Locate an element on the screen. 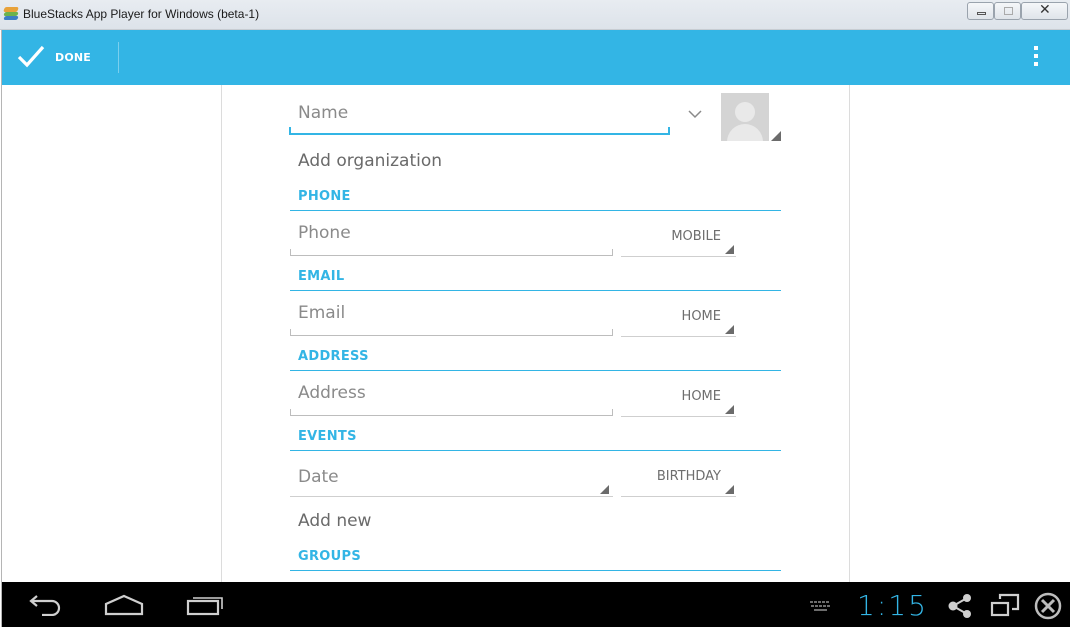 The height and width of the screenshot is (629, 1070). bluestacks-logo-icon is located at coordinates (11, 14).